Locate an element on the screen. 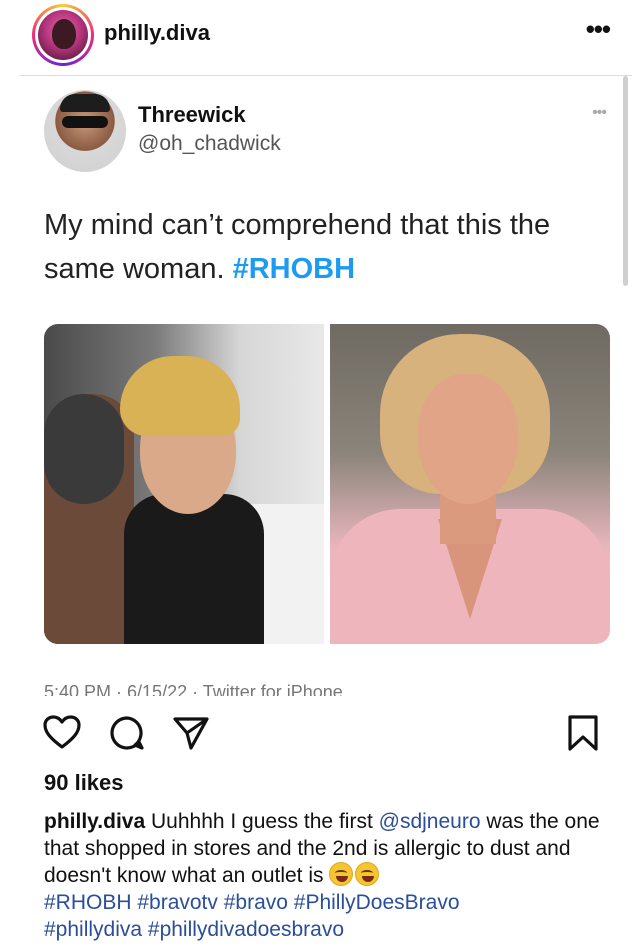 The image size is (632, 947). comment-button is located at coordinates (127, 735).